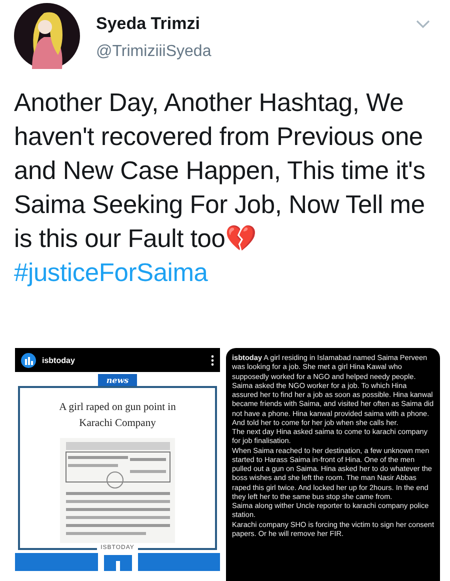 The height and width of the screenshot is (581, 450). I want to click on avatar, so click(47, 36).